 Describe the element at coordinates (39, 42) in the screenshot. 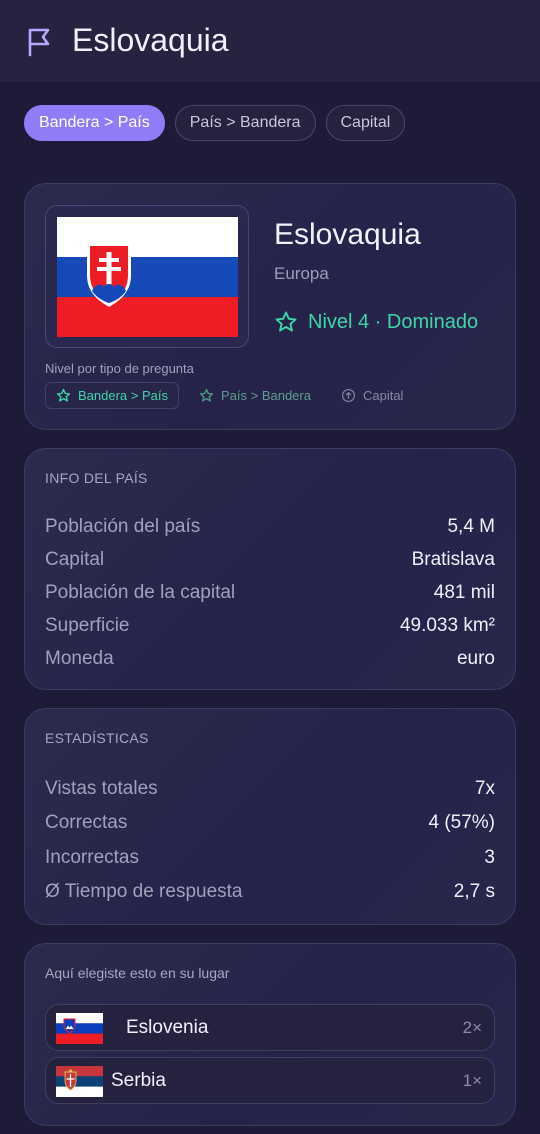

I see `flag-icon` at that location.